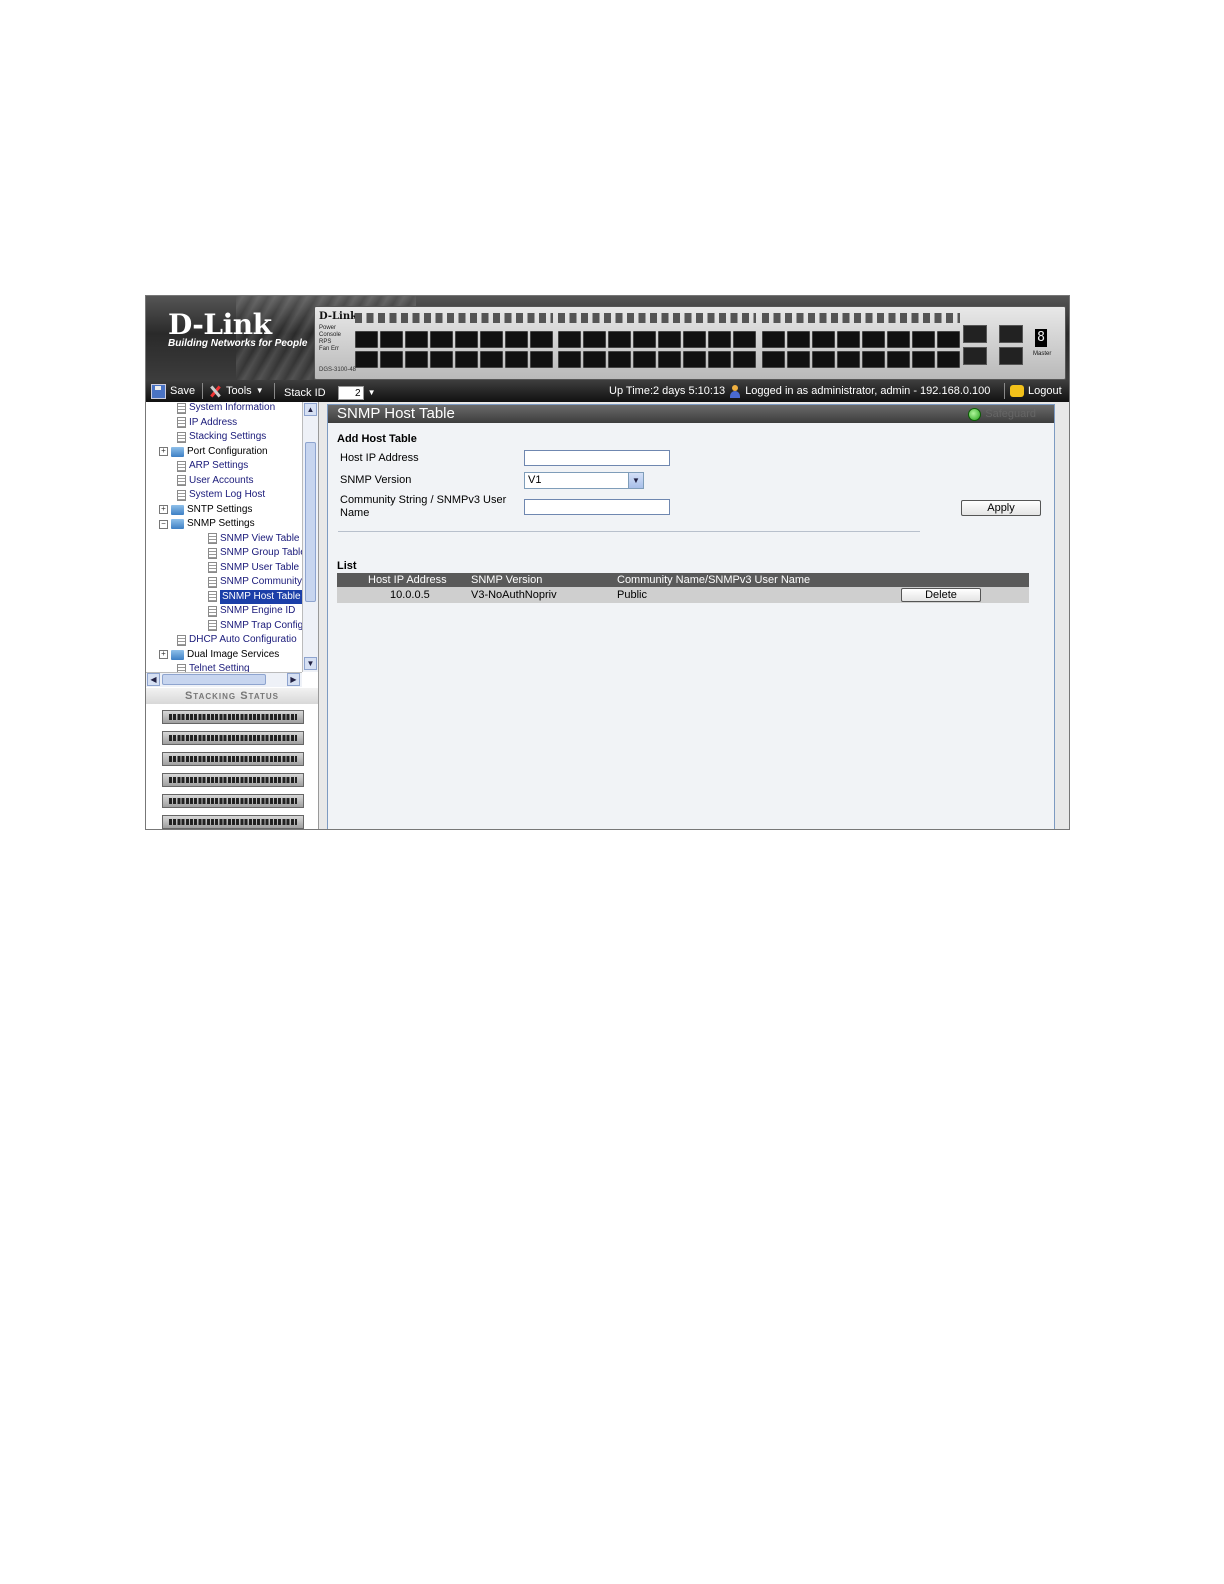 This screenshot has height=1584, width=1224. What do you see at coordinates (251, 568) in the screenshot?
I see `sidebar-item: SNMP User Table` at bounding box center [251, 568].